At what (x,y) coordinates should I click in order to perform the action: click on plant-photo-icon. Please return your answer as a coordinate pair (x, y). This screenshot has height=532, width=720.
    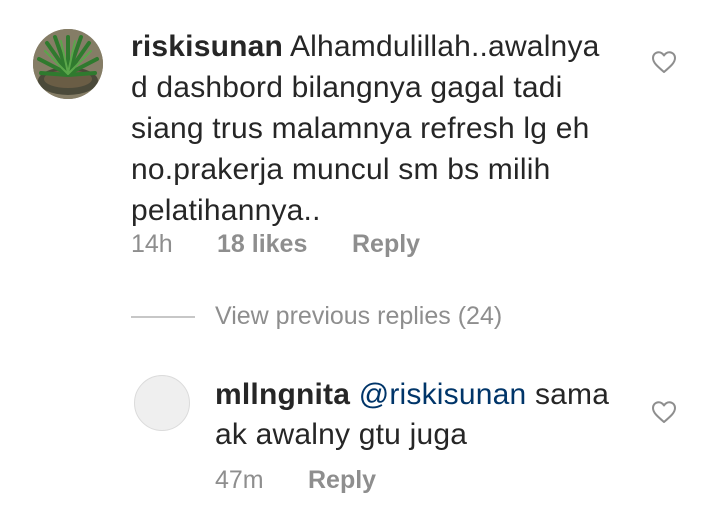
    Looking at the image, I should click on (68, 64).